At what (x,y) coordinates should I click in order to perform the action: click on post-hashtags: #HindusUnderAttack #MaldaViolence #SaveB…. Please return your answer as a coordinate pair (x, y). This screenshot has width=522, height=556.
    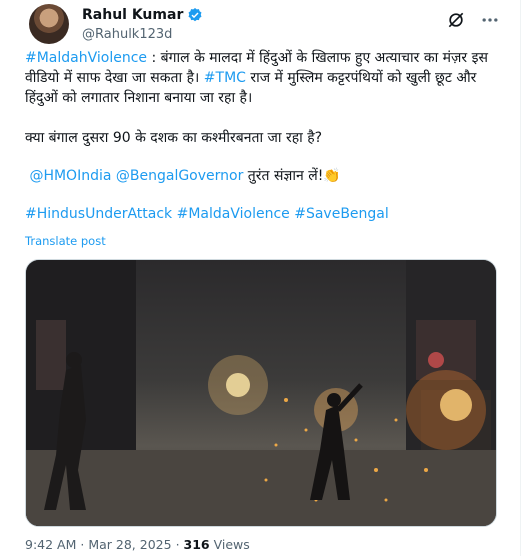
    Looking at the image, I should click on (262, 214).